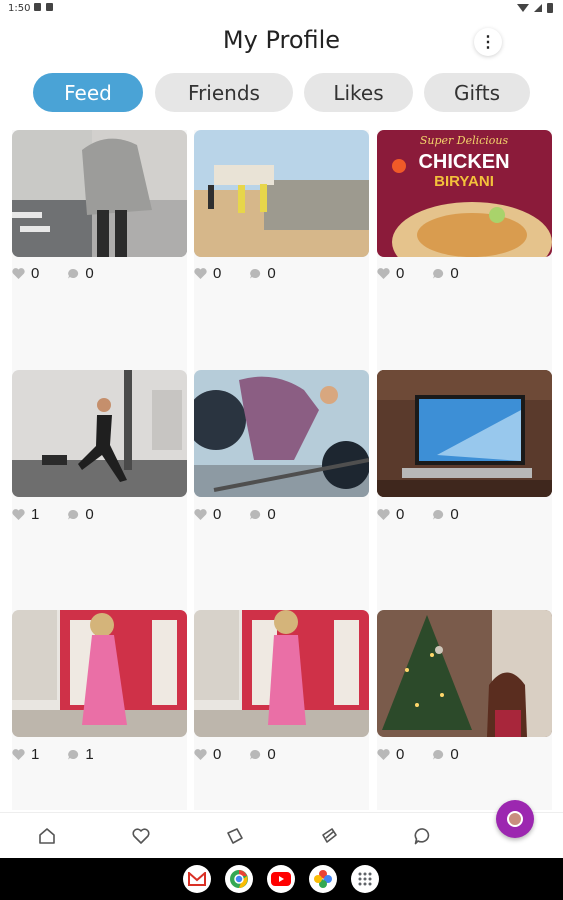  I want to click on tab-feed: Feed, so click(88, 92).